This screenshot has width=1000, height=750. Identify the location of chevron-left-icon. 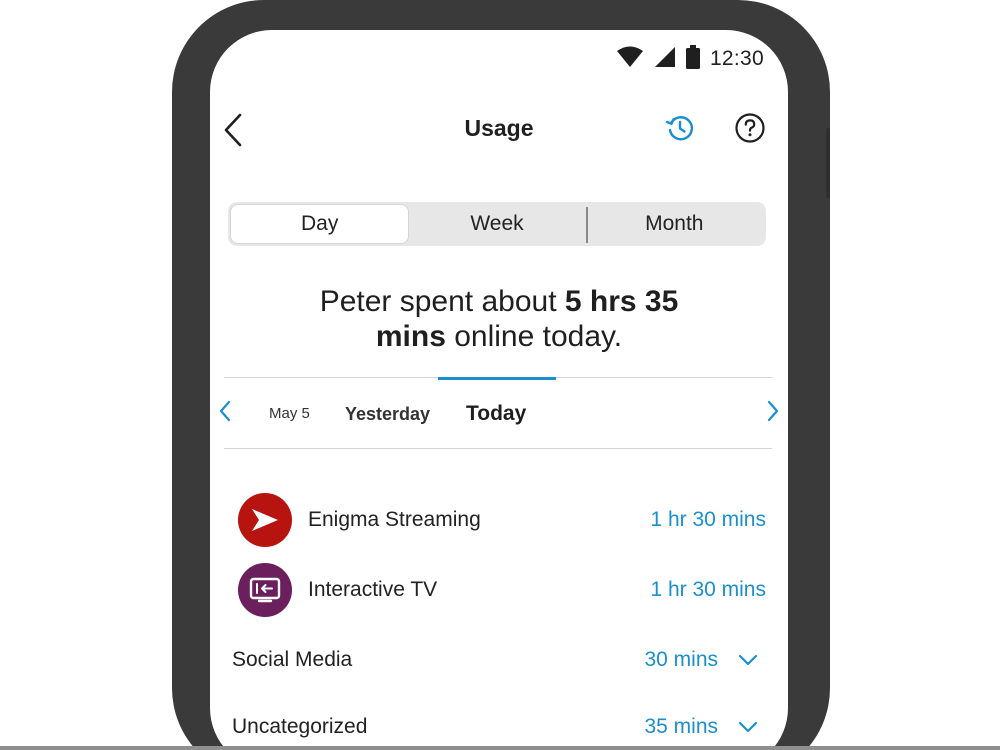
(225, 413).